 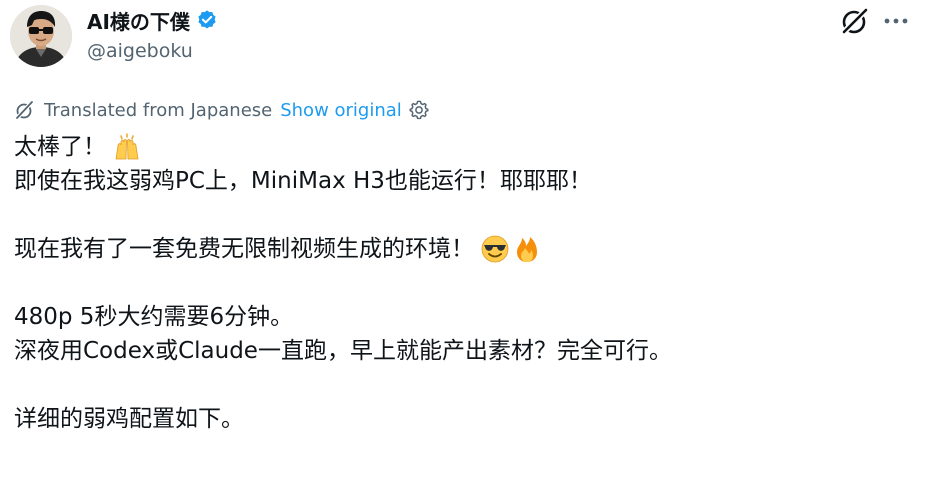 I want to click on display-name: AI様の下僕, so click(x=138, y=20).